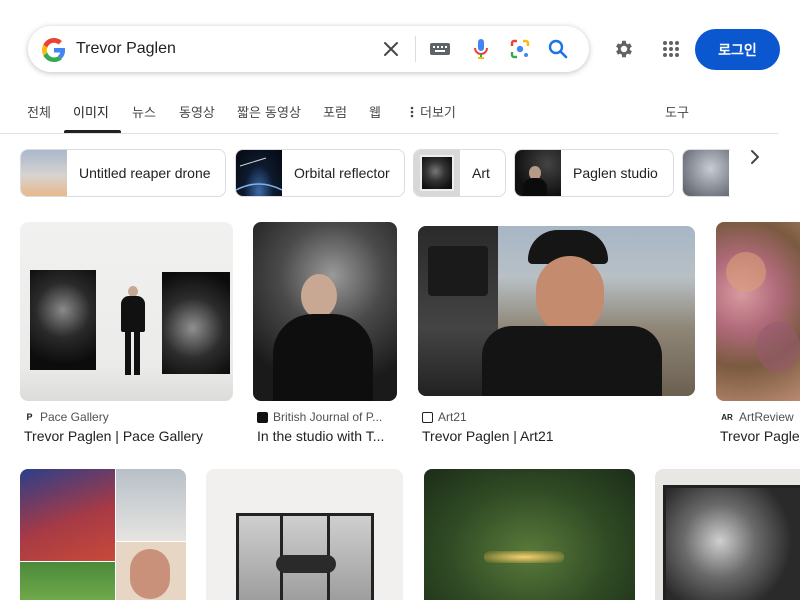 This screenshot has height=600, width=800. I want to click on search-tabs: 전체 이미지 뉴스 동영상 짧은 동영상 포럼 웹 더보기 도구, so click(400, 115).